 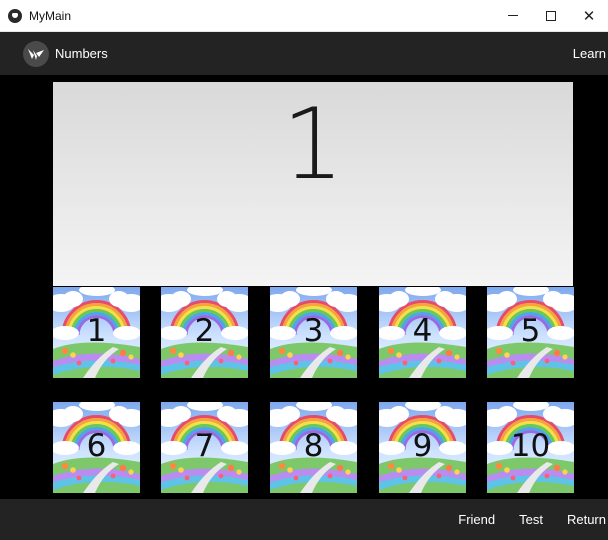 I want to click on tile-number: 2, so click(x=204, y=331).